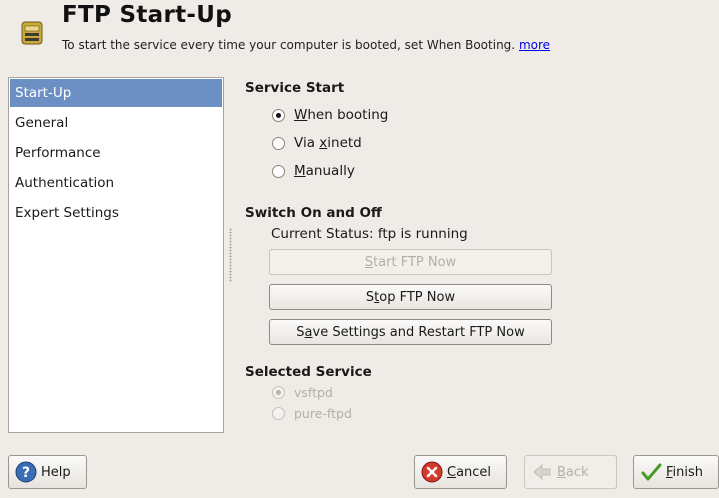 This screenshot has height=498, width=719. Describe the element at coordinates (323, 413) in the screenshot. I see `radio-label: pure-ftpd` at that location.